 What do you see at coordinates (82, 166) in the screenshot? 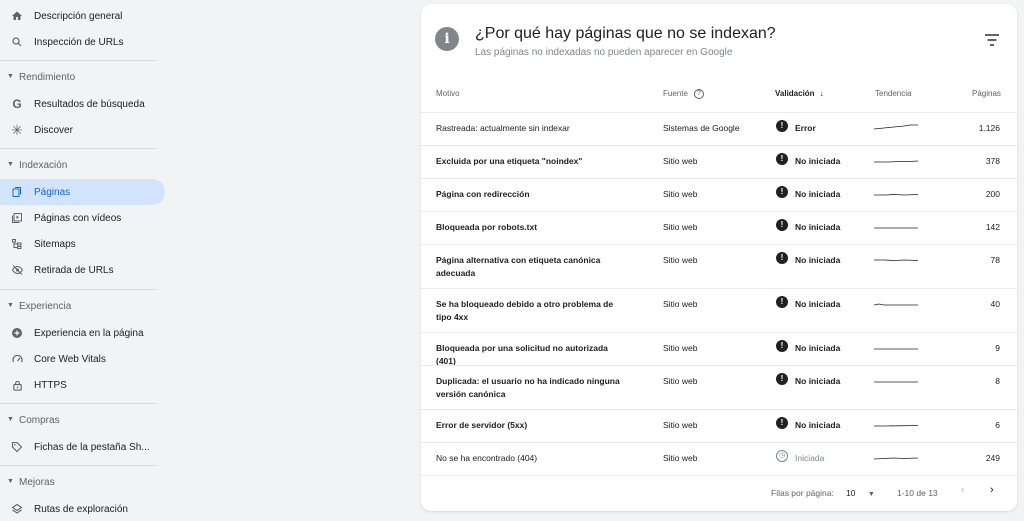
I see `section-indexacion: ▼ Indexación` at bounding box center [82, 166].